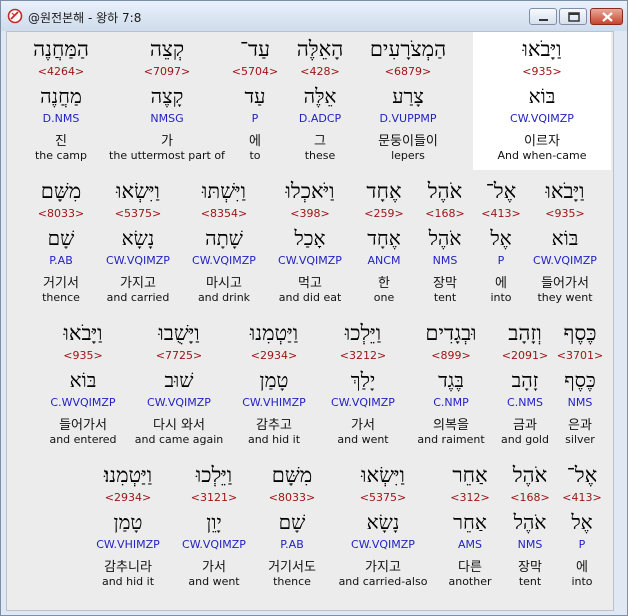  Describe the element at coordinates (255, 155) in the screenshot. I see `english-gloss: to` at that location.